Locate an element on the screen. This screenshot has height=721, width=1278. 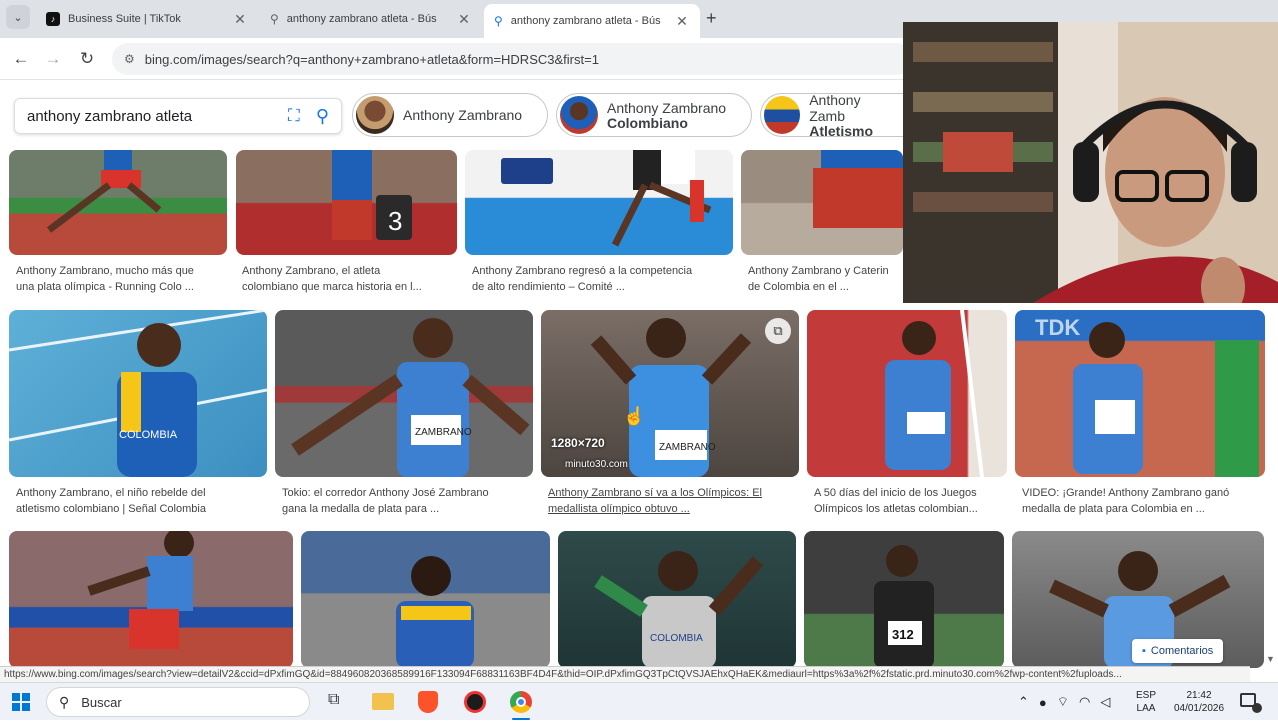
runner-figure: 3 is located at coordinates (372, 195).